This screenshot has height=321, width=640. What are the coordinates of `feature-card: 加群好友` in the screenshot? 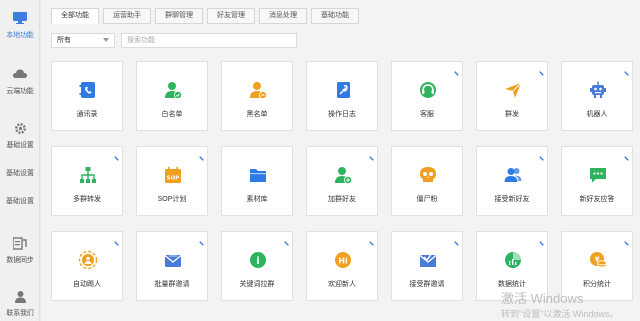 It's located at (342, 181).